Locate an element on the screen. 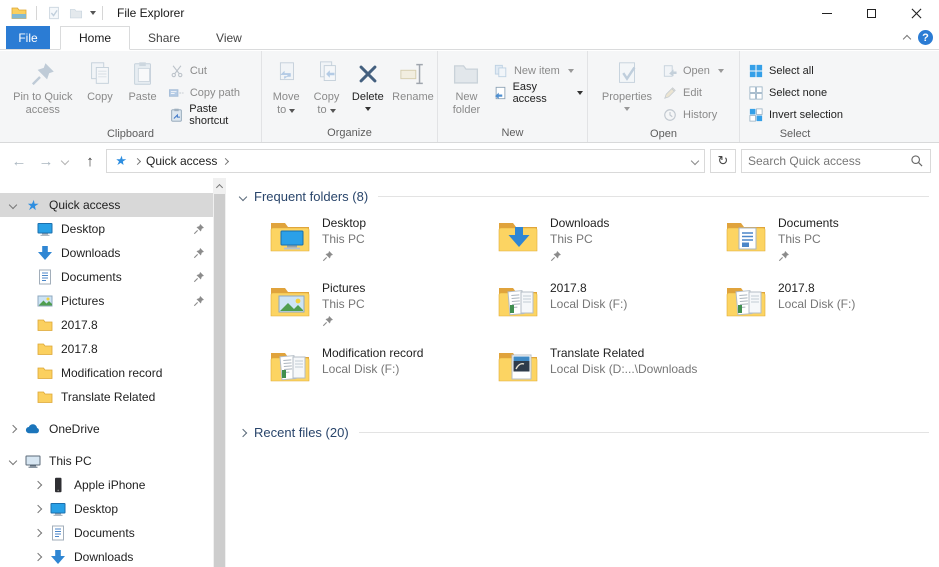 This screenshot has height=567, width=939. back-icon: ← is located at coordinates (19, 161).